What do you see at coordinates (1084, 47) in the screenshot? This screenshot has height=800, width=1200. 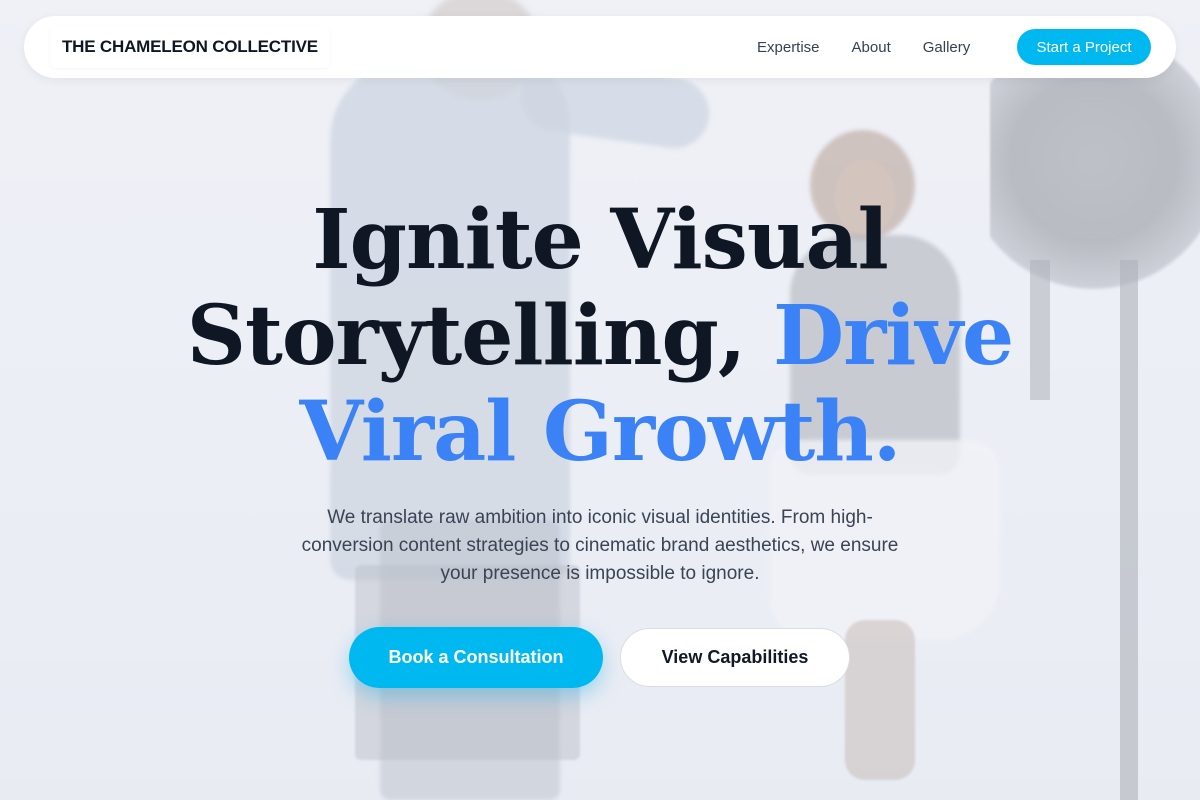 I see `start-project-button: Start a Project` at bounding box center [1084, 47].